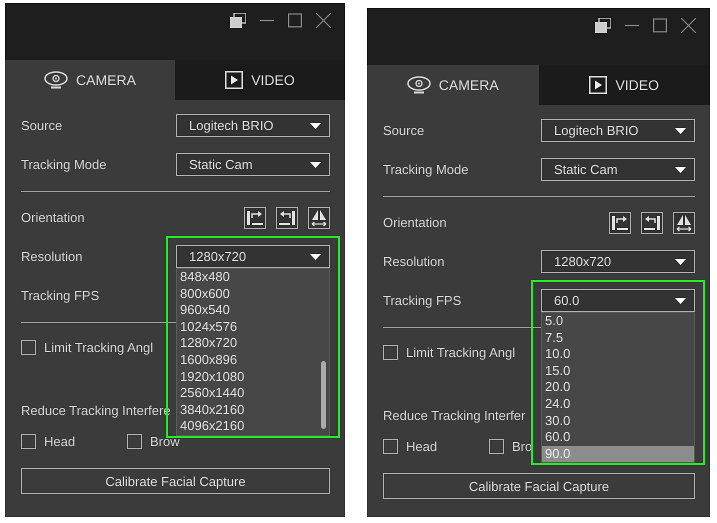 Image resolution: width=717 pixels, height=523 pixels. I want to click on dropdown-option: 1600x896, so click(253, 360).